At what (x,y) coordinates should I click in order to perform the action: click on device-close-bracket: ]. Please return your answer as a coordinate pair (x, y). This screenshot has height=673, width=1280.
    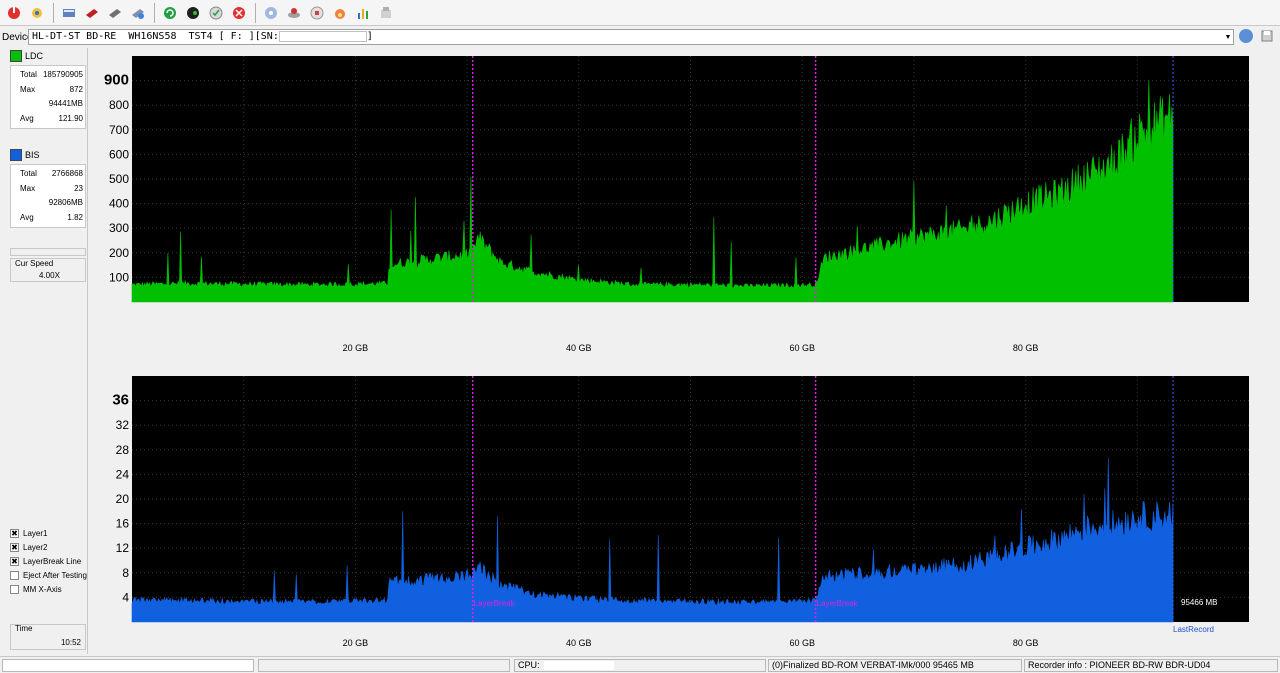
    Looking at the image, I should click on (369, 36).